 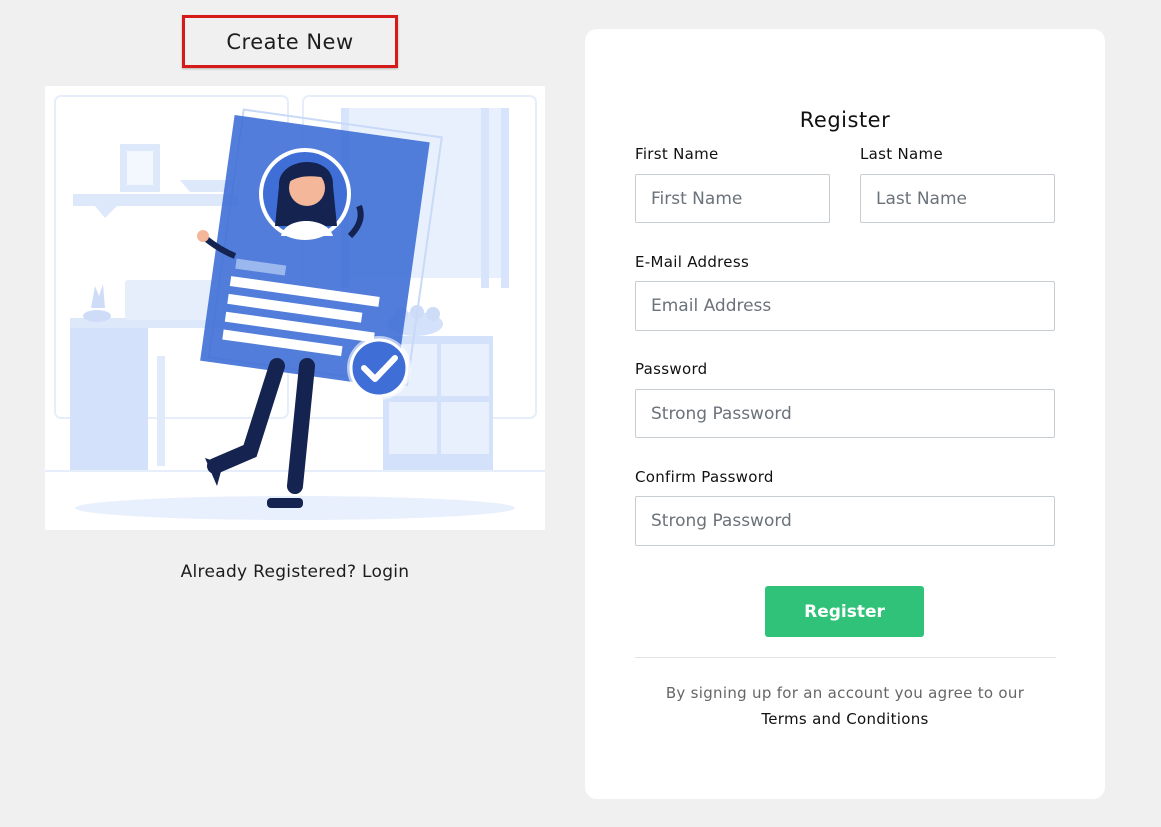 What do you see at coordinates (845, 306) in the screenshot?
I see `email-field` at bounding box center [845, 306].